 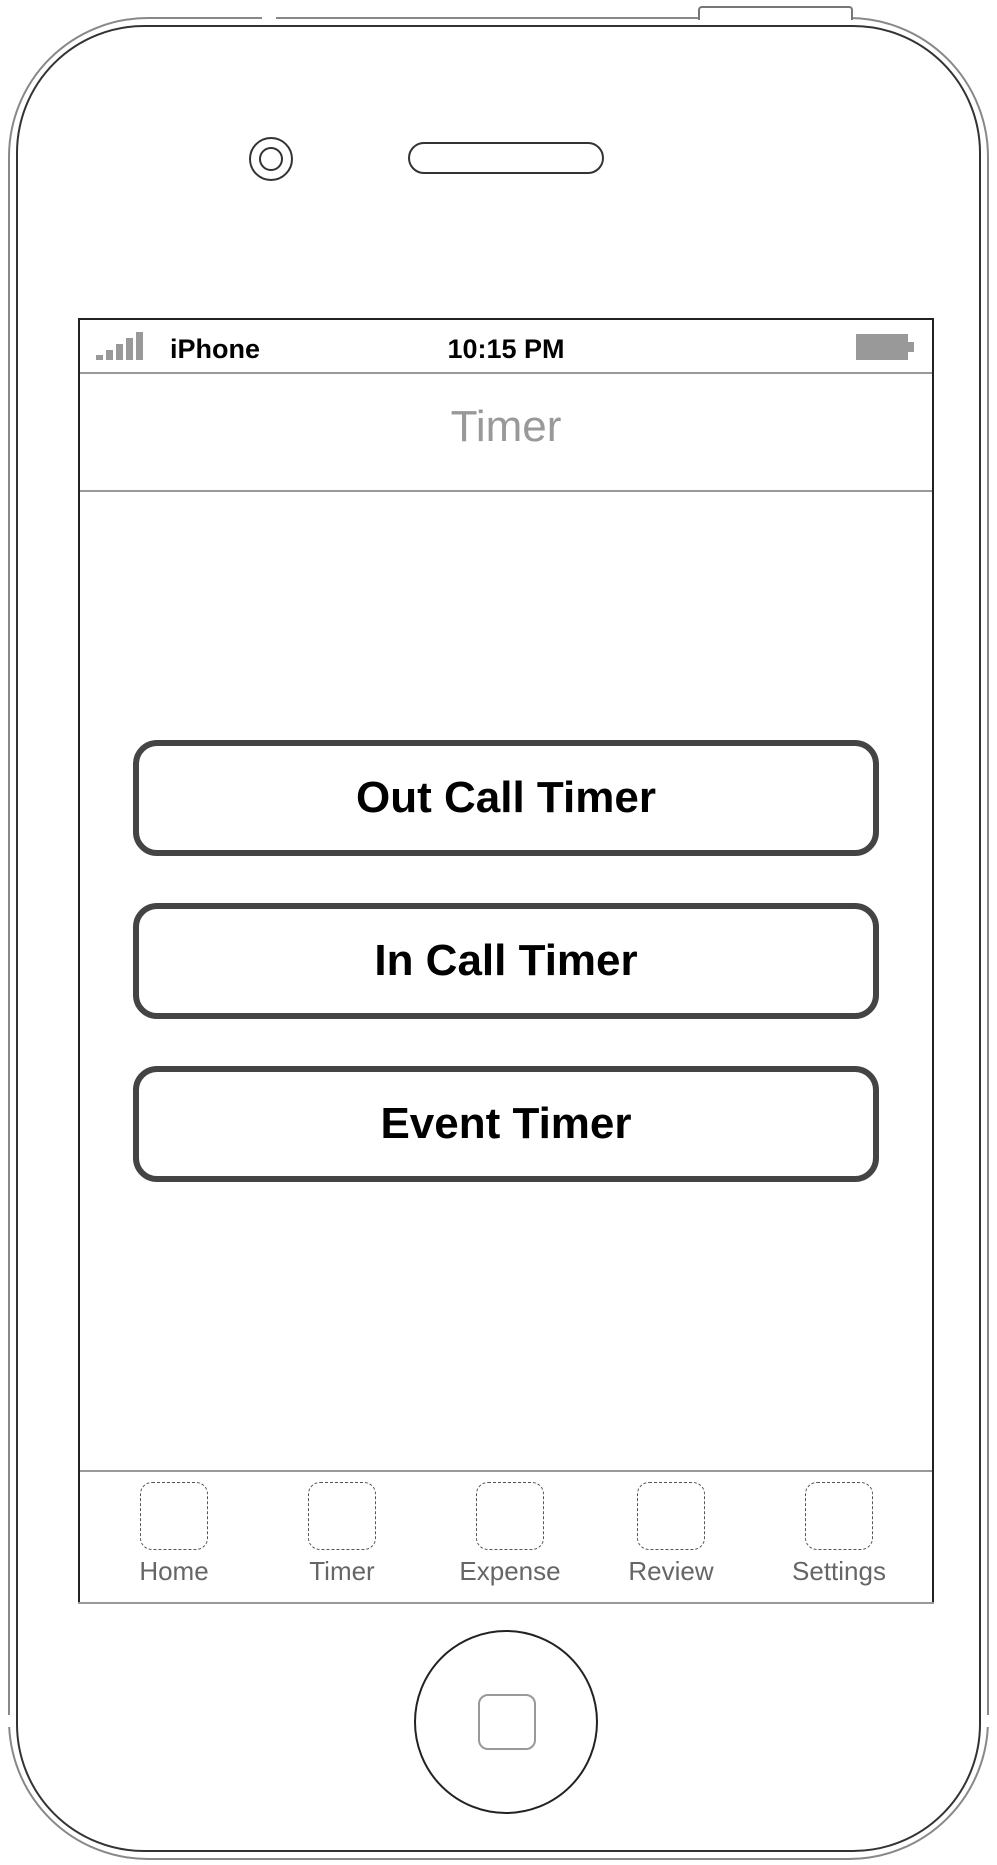 What do you see at coordinates (775, 13) in the screenshot?
I see `power-button` at bounding box center [775, 13].